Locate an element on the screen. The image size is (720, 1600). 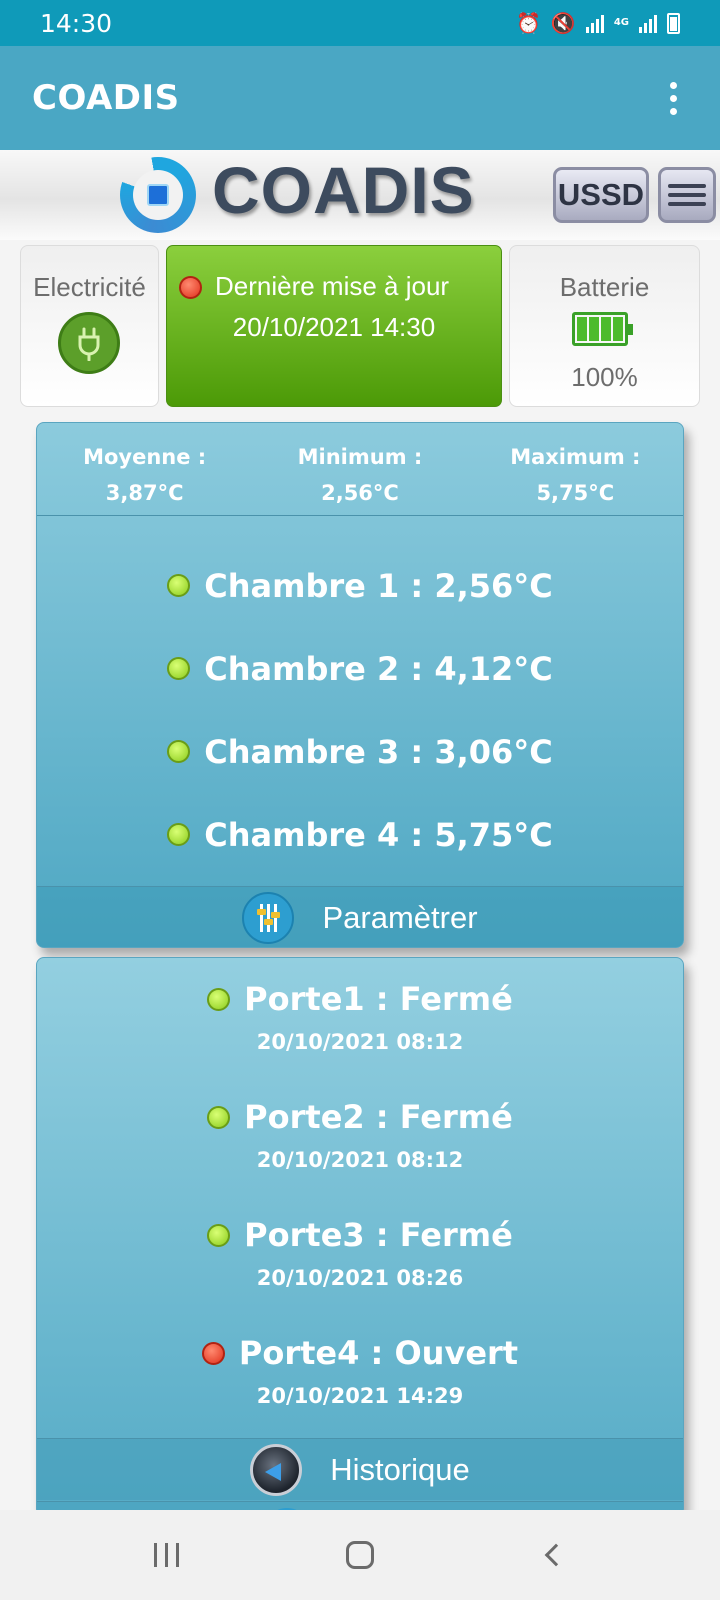
stat-maximum-label: Maximum : is located at coordinates (575, 457).